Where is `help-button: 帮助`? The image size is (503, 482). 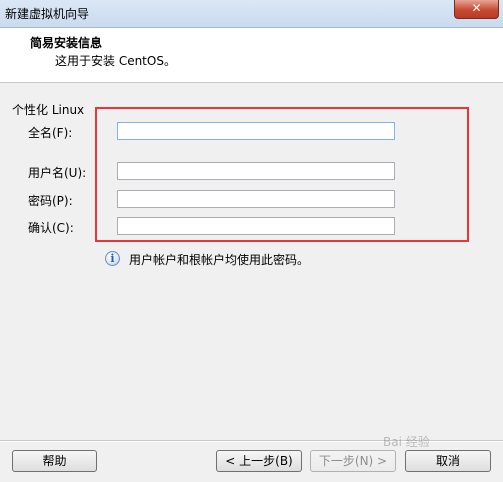
help-button: 帮助 is located at coordinates (54, 461).